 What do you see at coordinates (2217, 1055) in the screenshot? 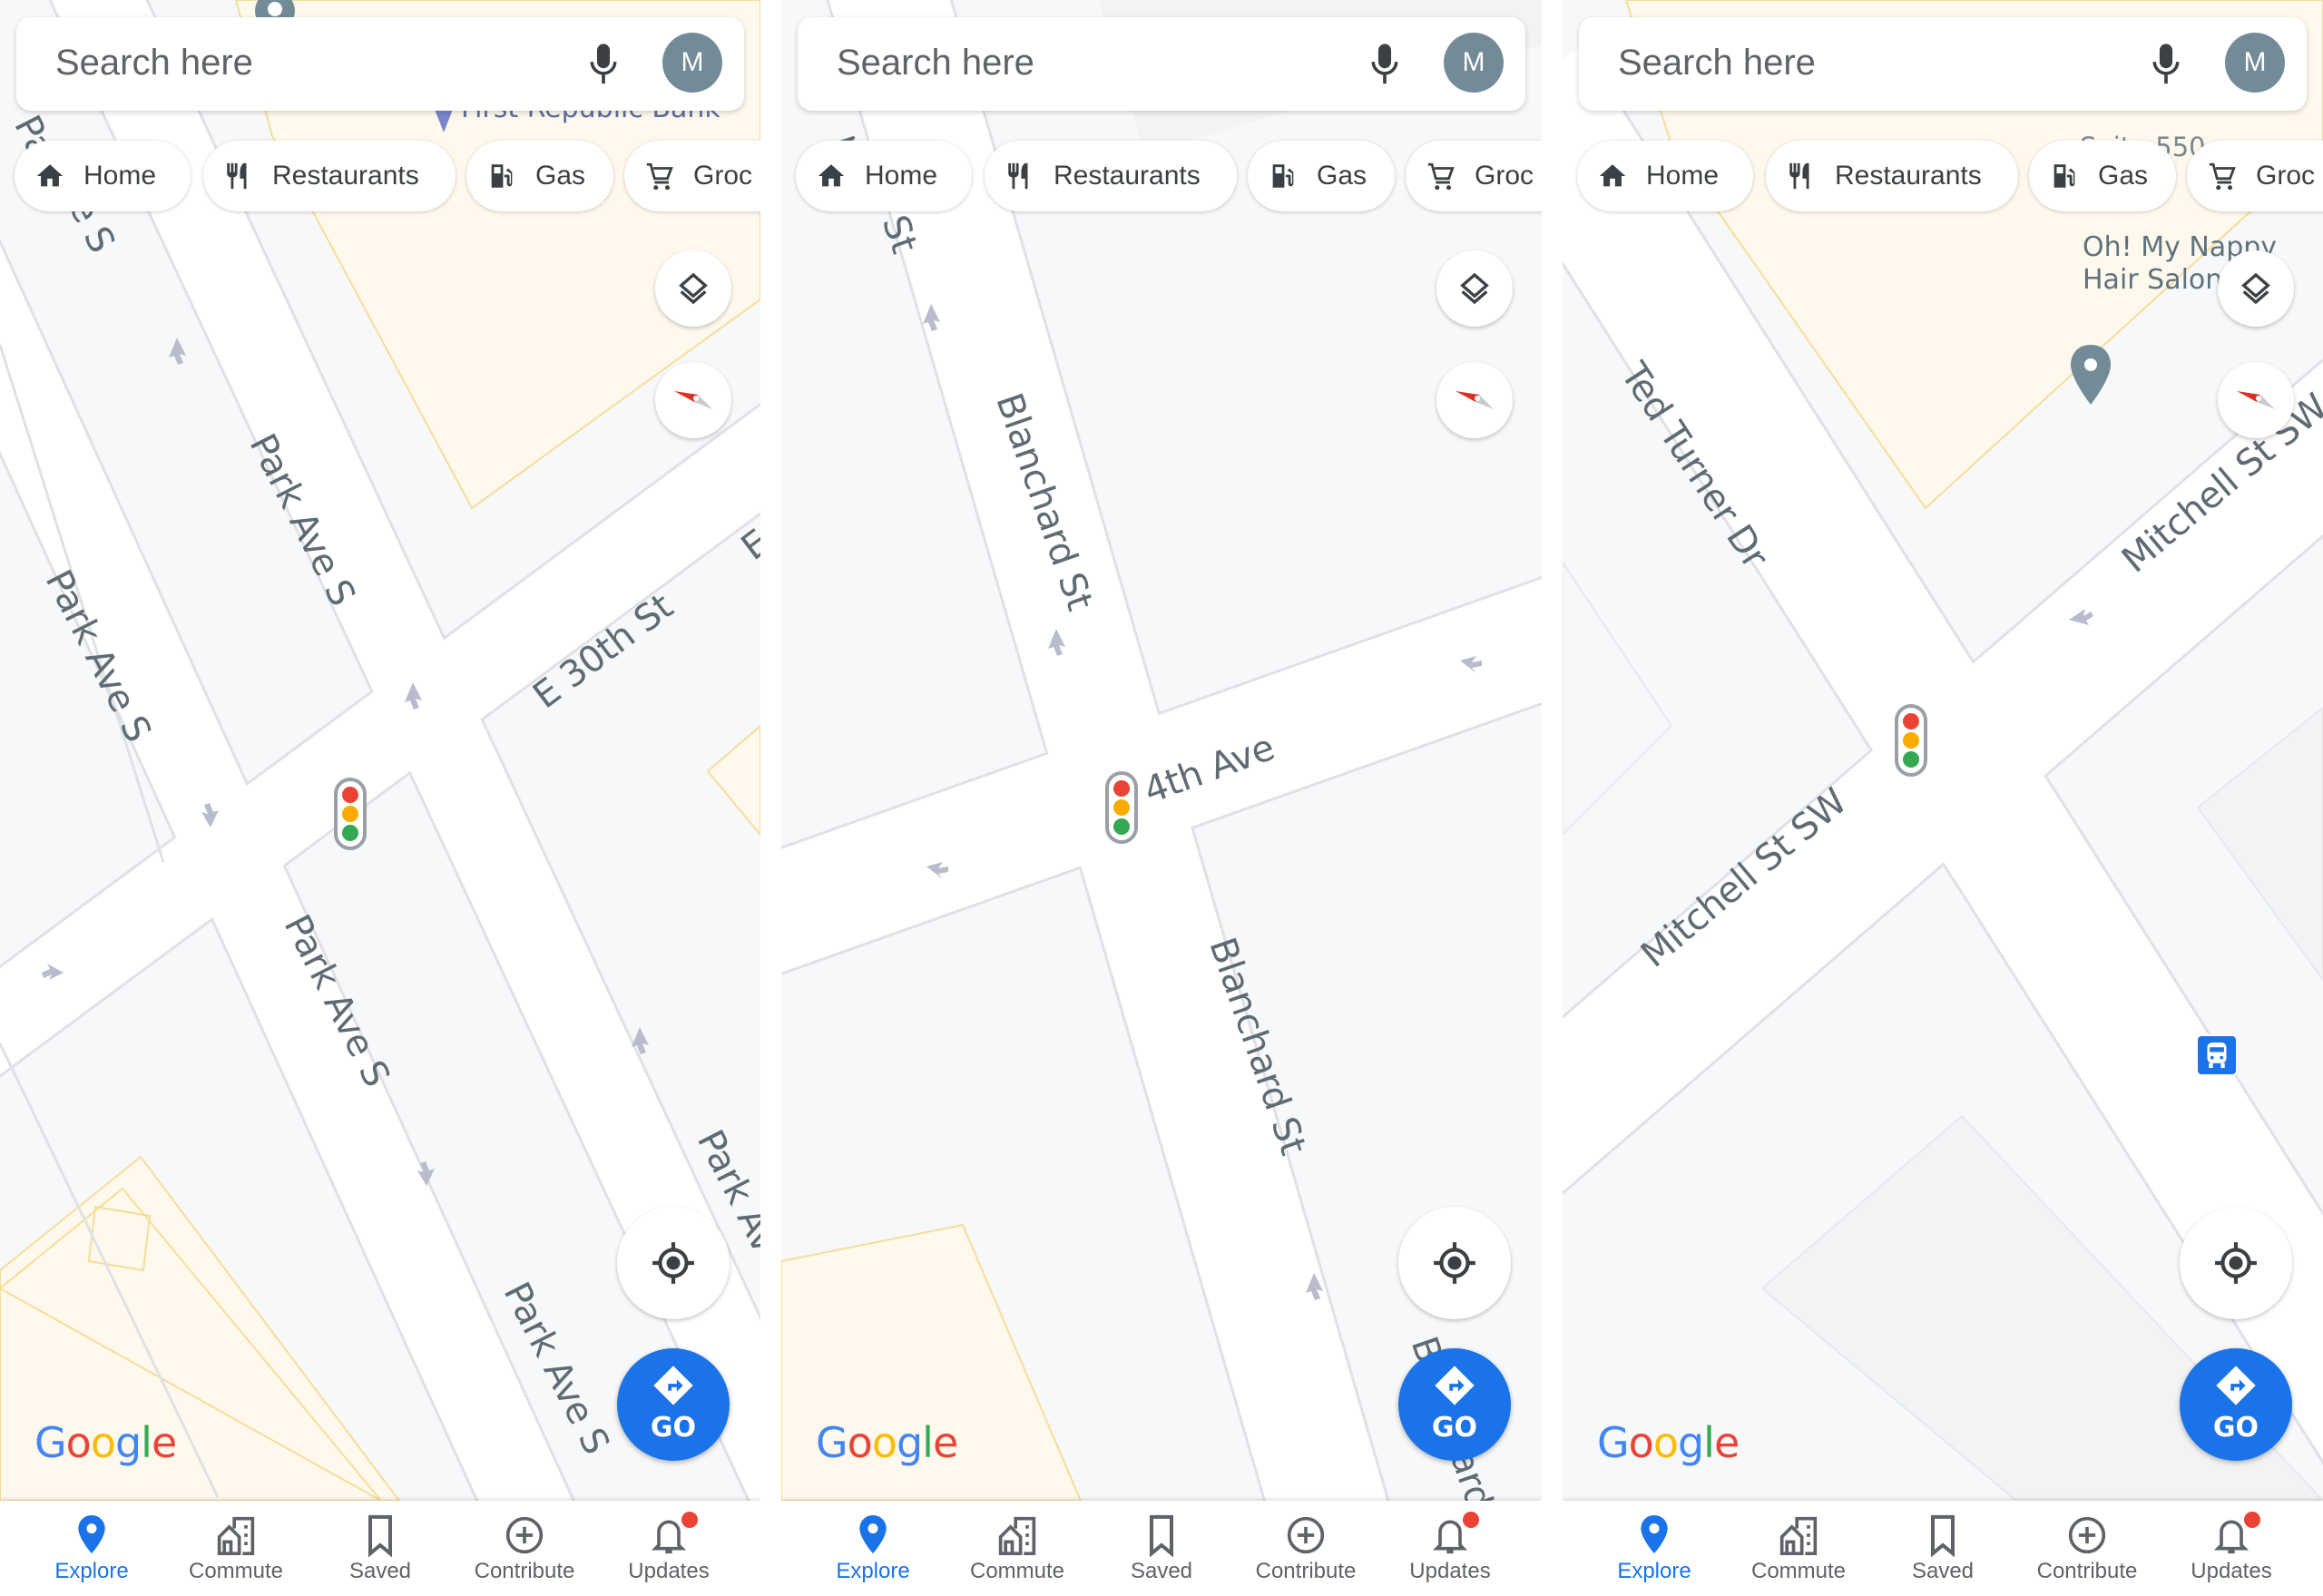
I see `bus-stop-icon` at bounding box center [2217, 1055].